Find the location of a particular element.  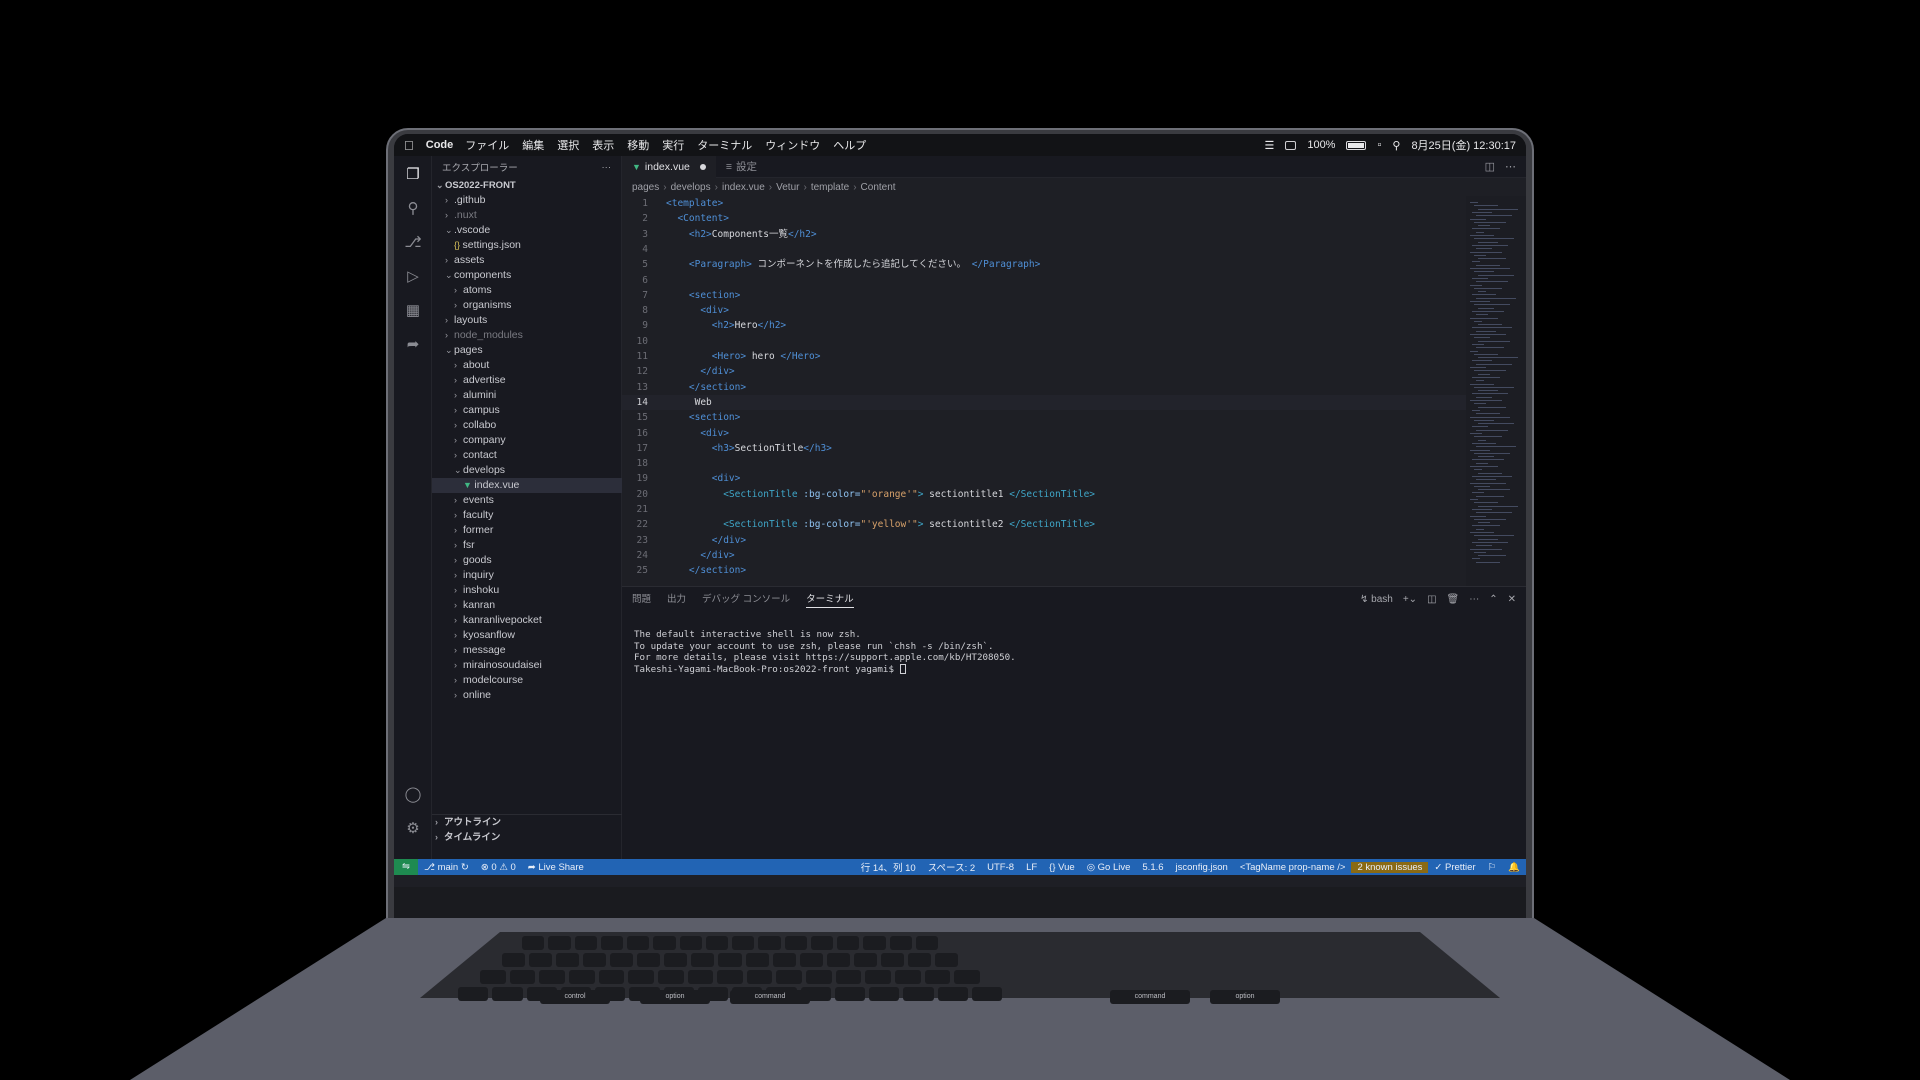

code-line: 2 <Content> is located at coordinates (1062, 218).